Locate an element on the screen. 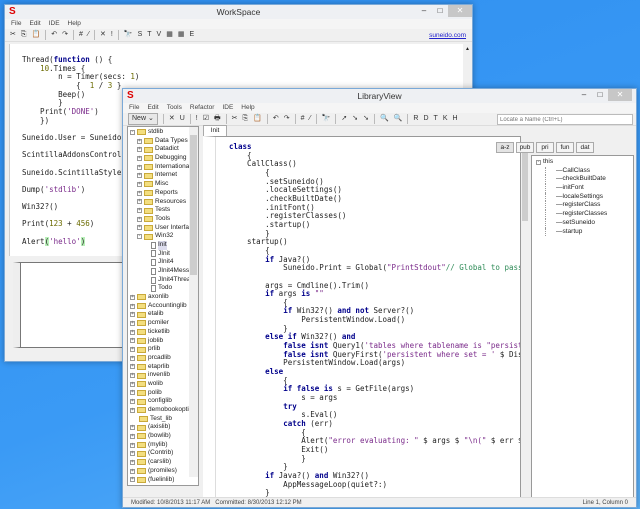  outline-tab-a-z: a-z is located at coordinates (505, 147).